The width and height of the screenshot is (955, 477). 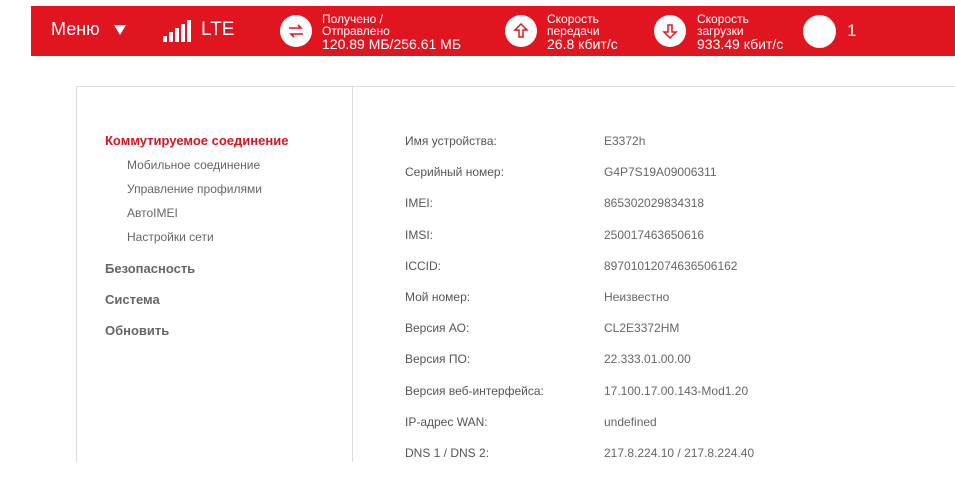 What do you see at coordinates (671, 265) in the screenshot?
I see `info-value: 89701012074636506162` at bounding box center [671, 265].